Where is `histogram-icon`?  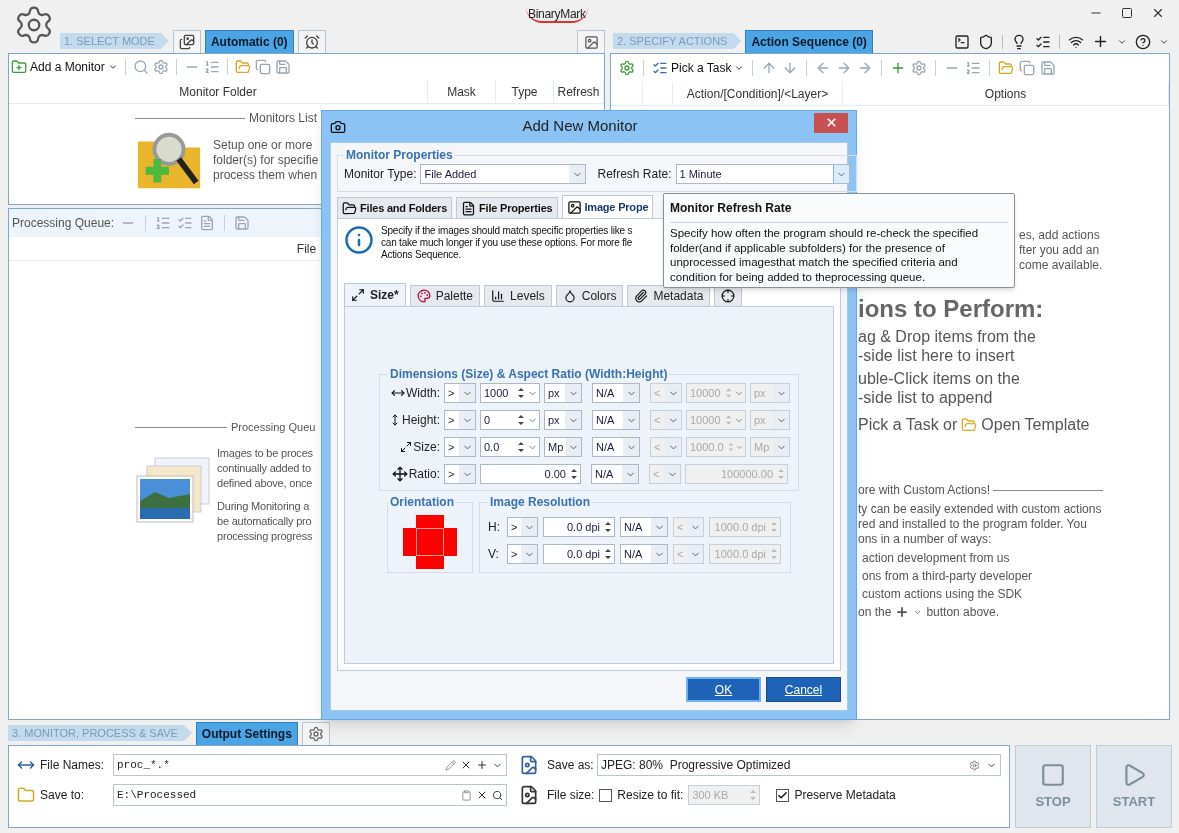
histogram-icon is located at coordinates (498, 296).